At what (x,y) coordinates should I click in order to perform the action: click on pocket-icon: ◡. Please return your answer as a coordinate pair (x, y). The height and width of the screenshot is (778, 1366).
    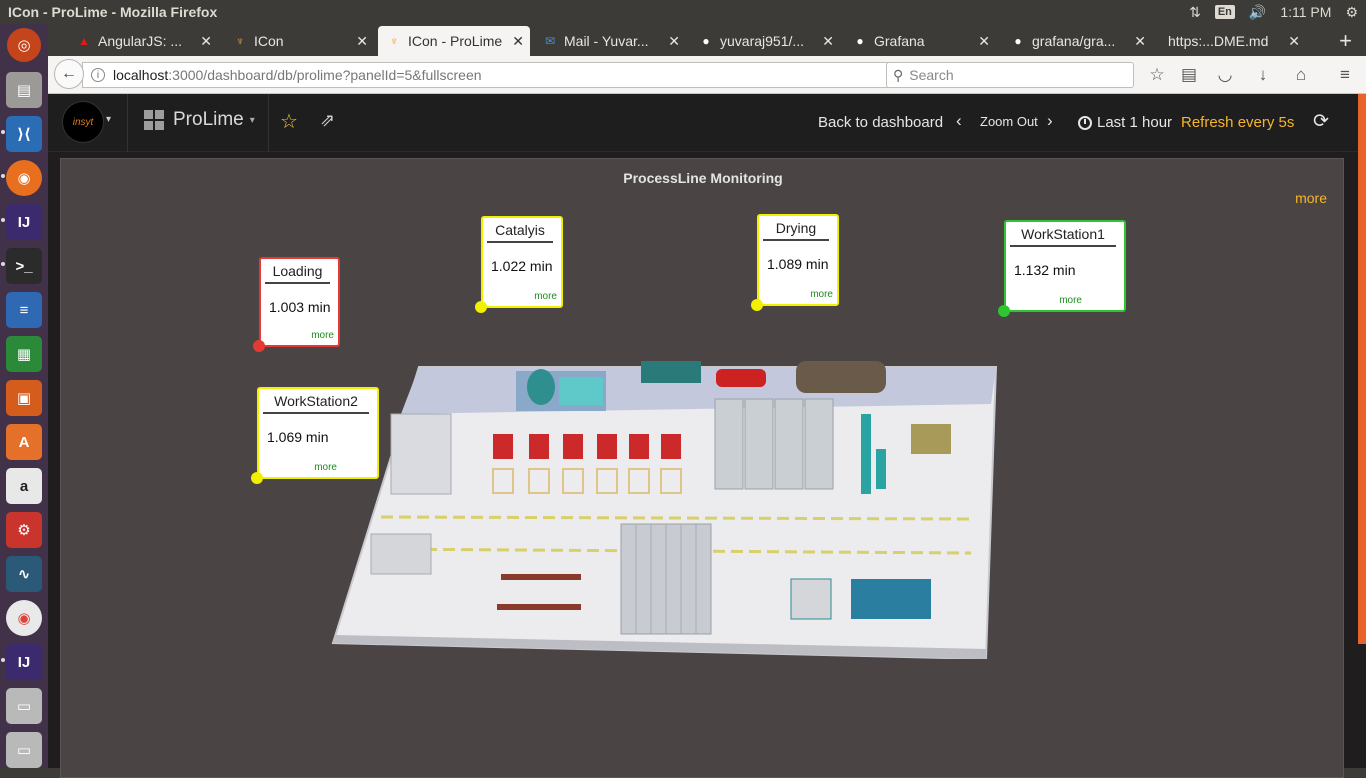
    Looking at the image, I should click on (1225, 75).